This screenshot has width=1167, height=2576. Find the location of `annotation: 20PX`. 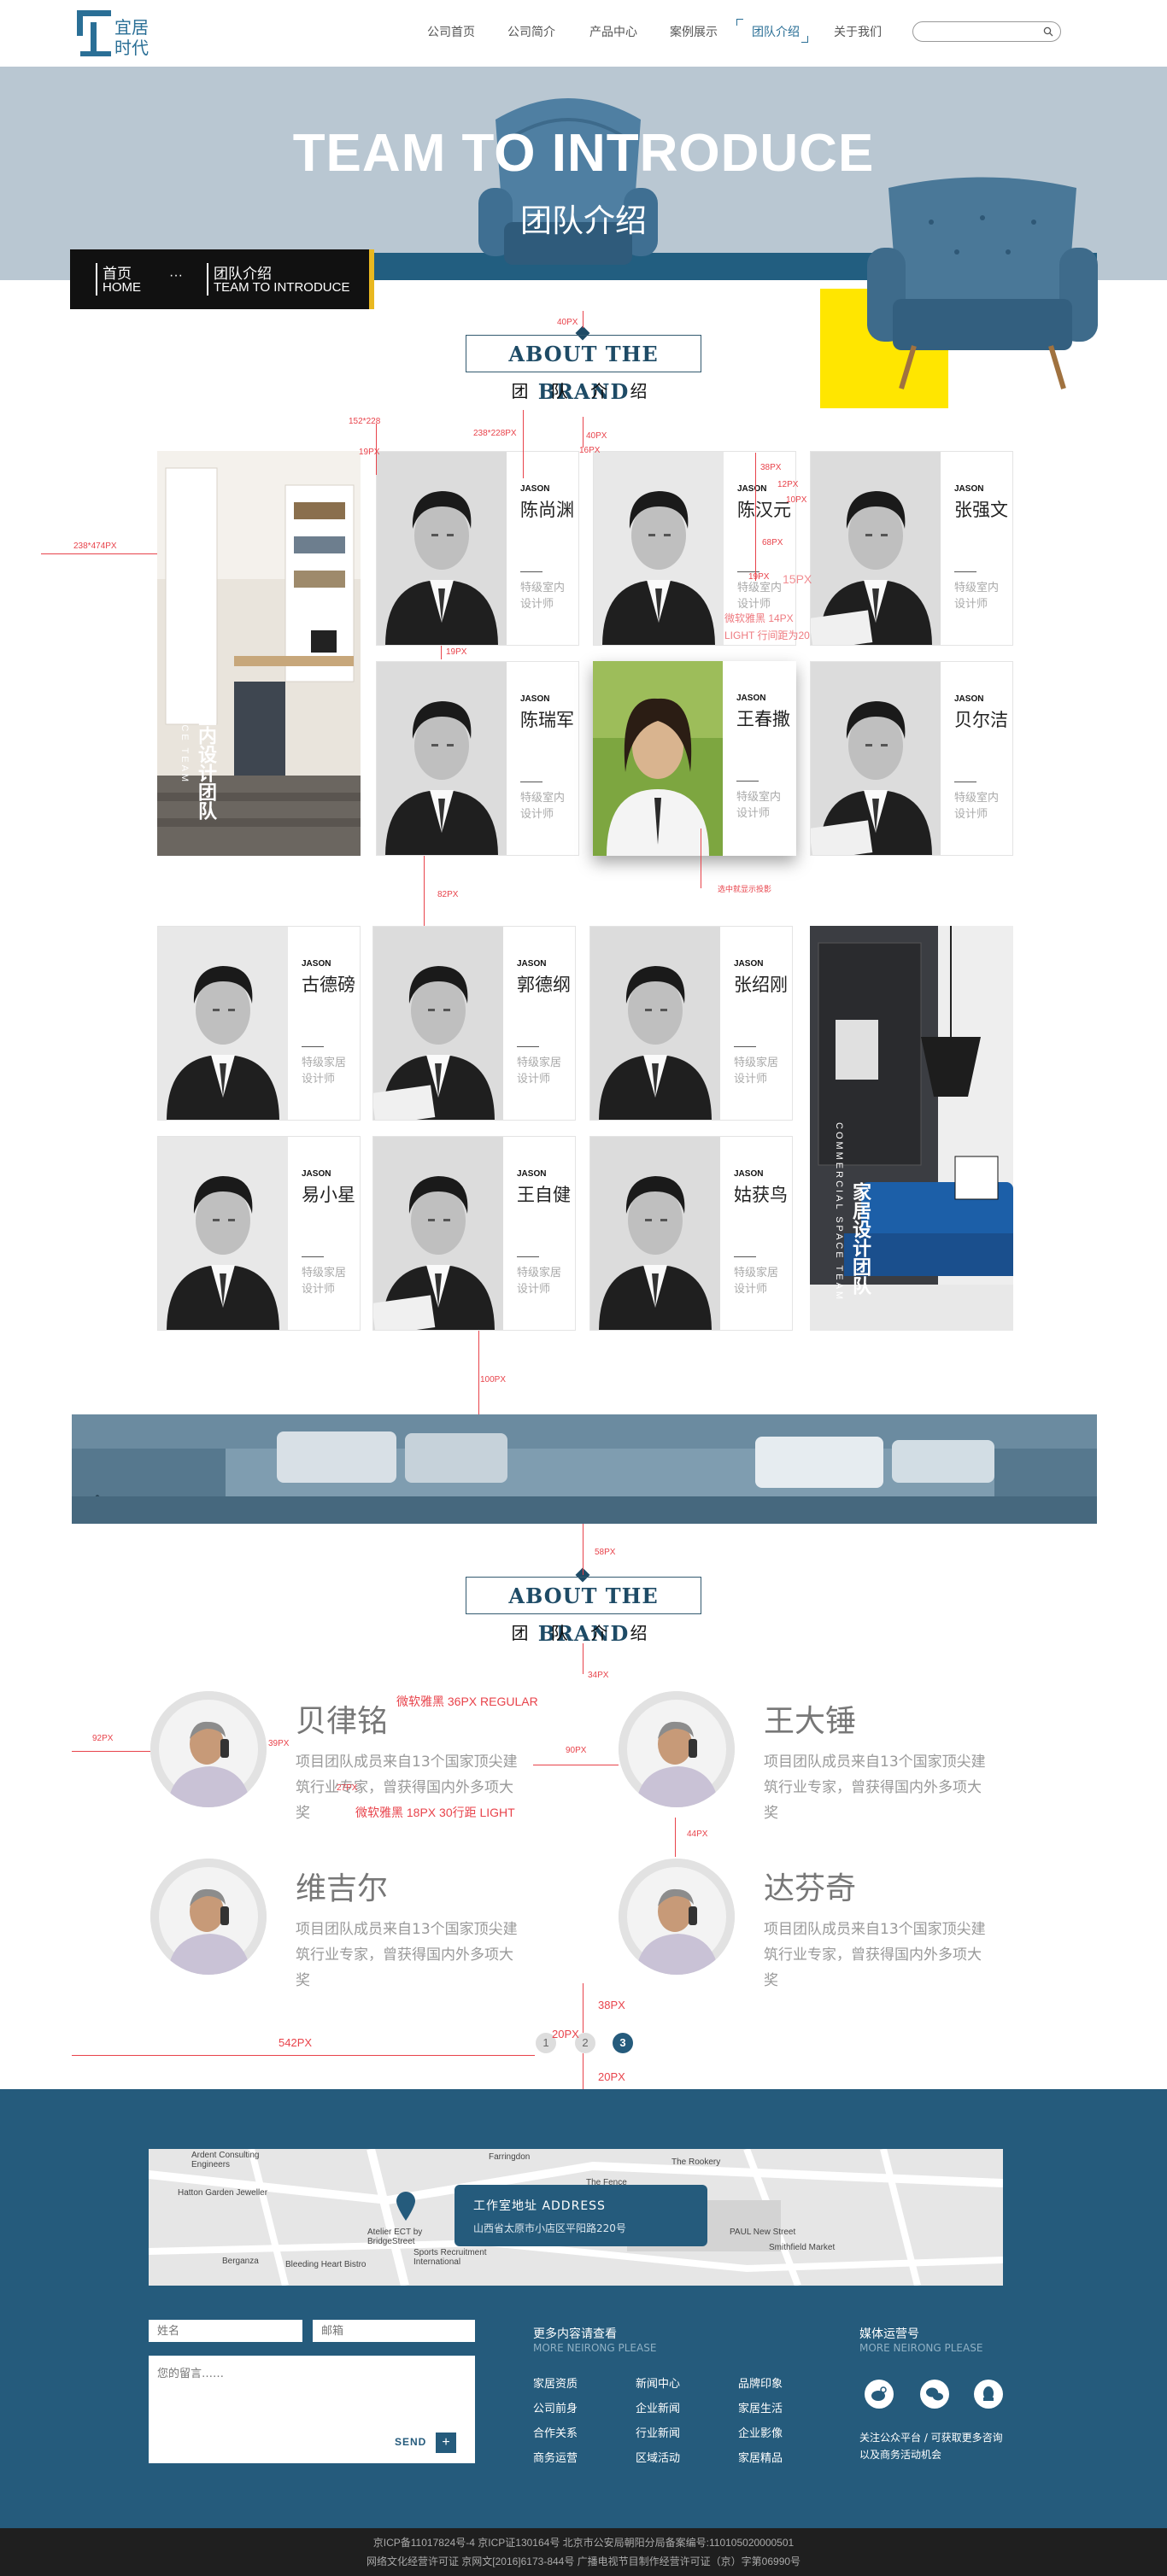

annotation: 20PX is located at coordinates (565, 2034).